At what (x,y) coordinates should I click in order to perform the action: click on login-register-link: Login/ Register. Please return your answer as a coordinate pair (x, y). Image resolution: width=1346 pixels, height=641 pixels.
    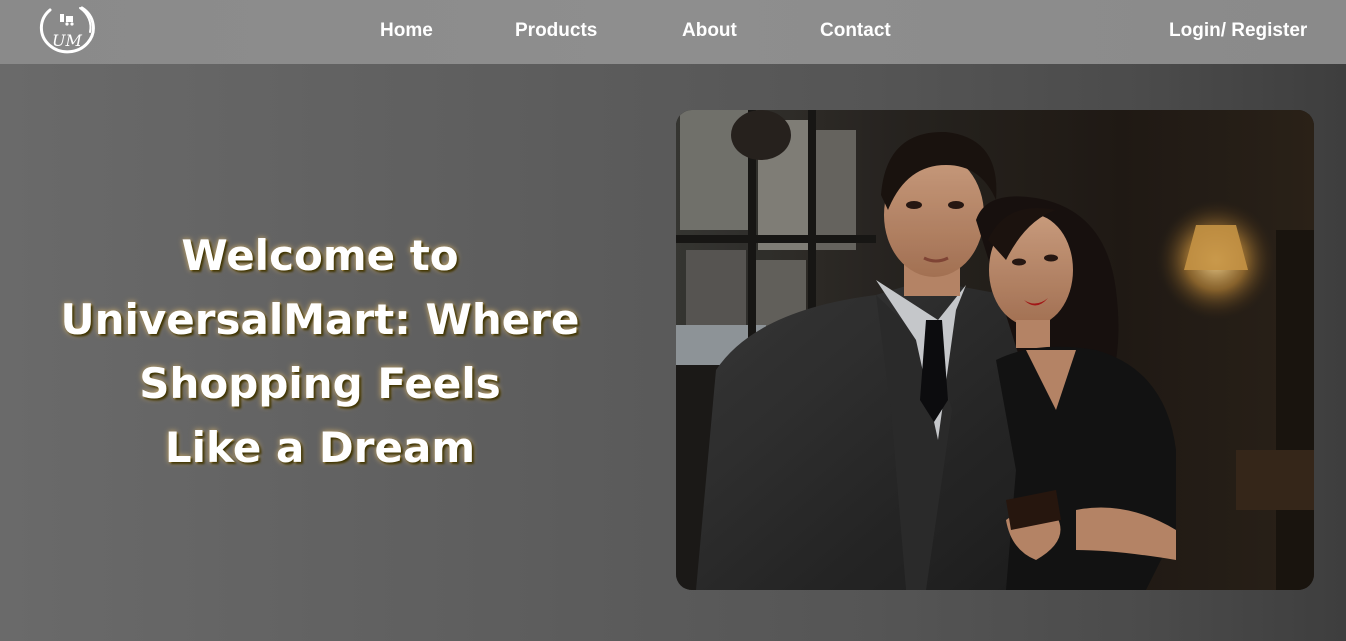
    Looking at the image, I should click on (1238, 31).